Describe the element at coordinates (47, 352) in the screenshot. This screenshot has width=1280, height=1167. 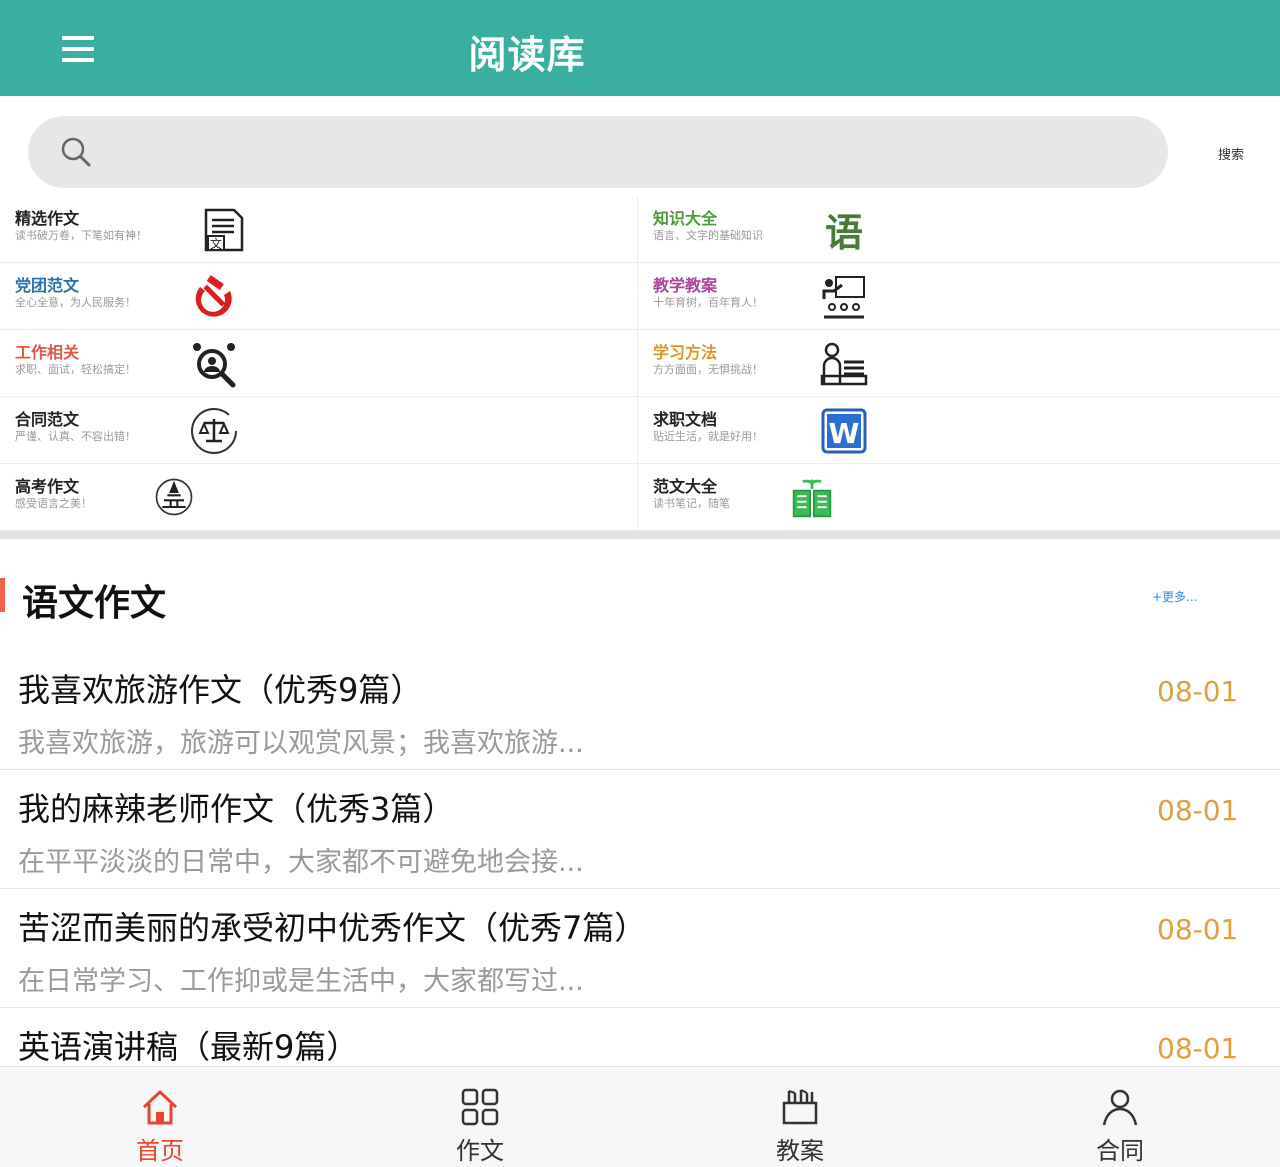
I see `category-title: 工作相关` at that location.